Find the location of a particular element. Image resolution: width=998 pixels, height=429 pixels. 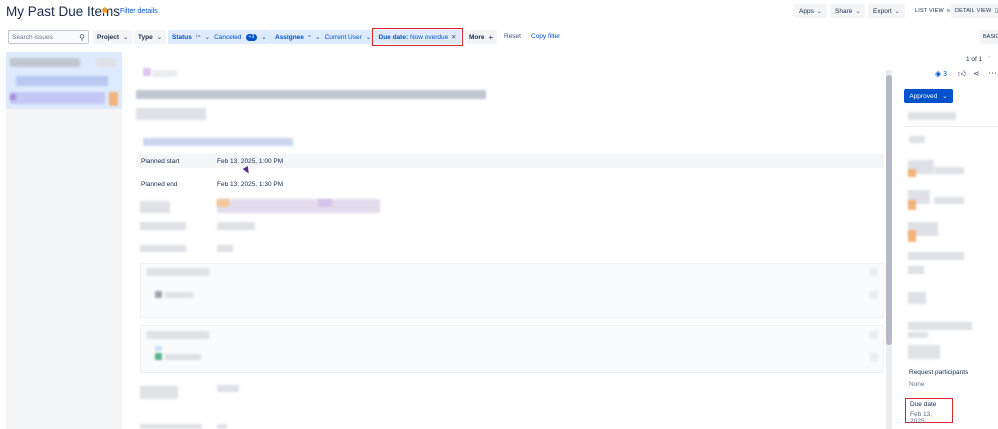

due-date-filter: Due date: Now overdue ✕ is located at coordinates (417, 37).